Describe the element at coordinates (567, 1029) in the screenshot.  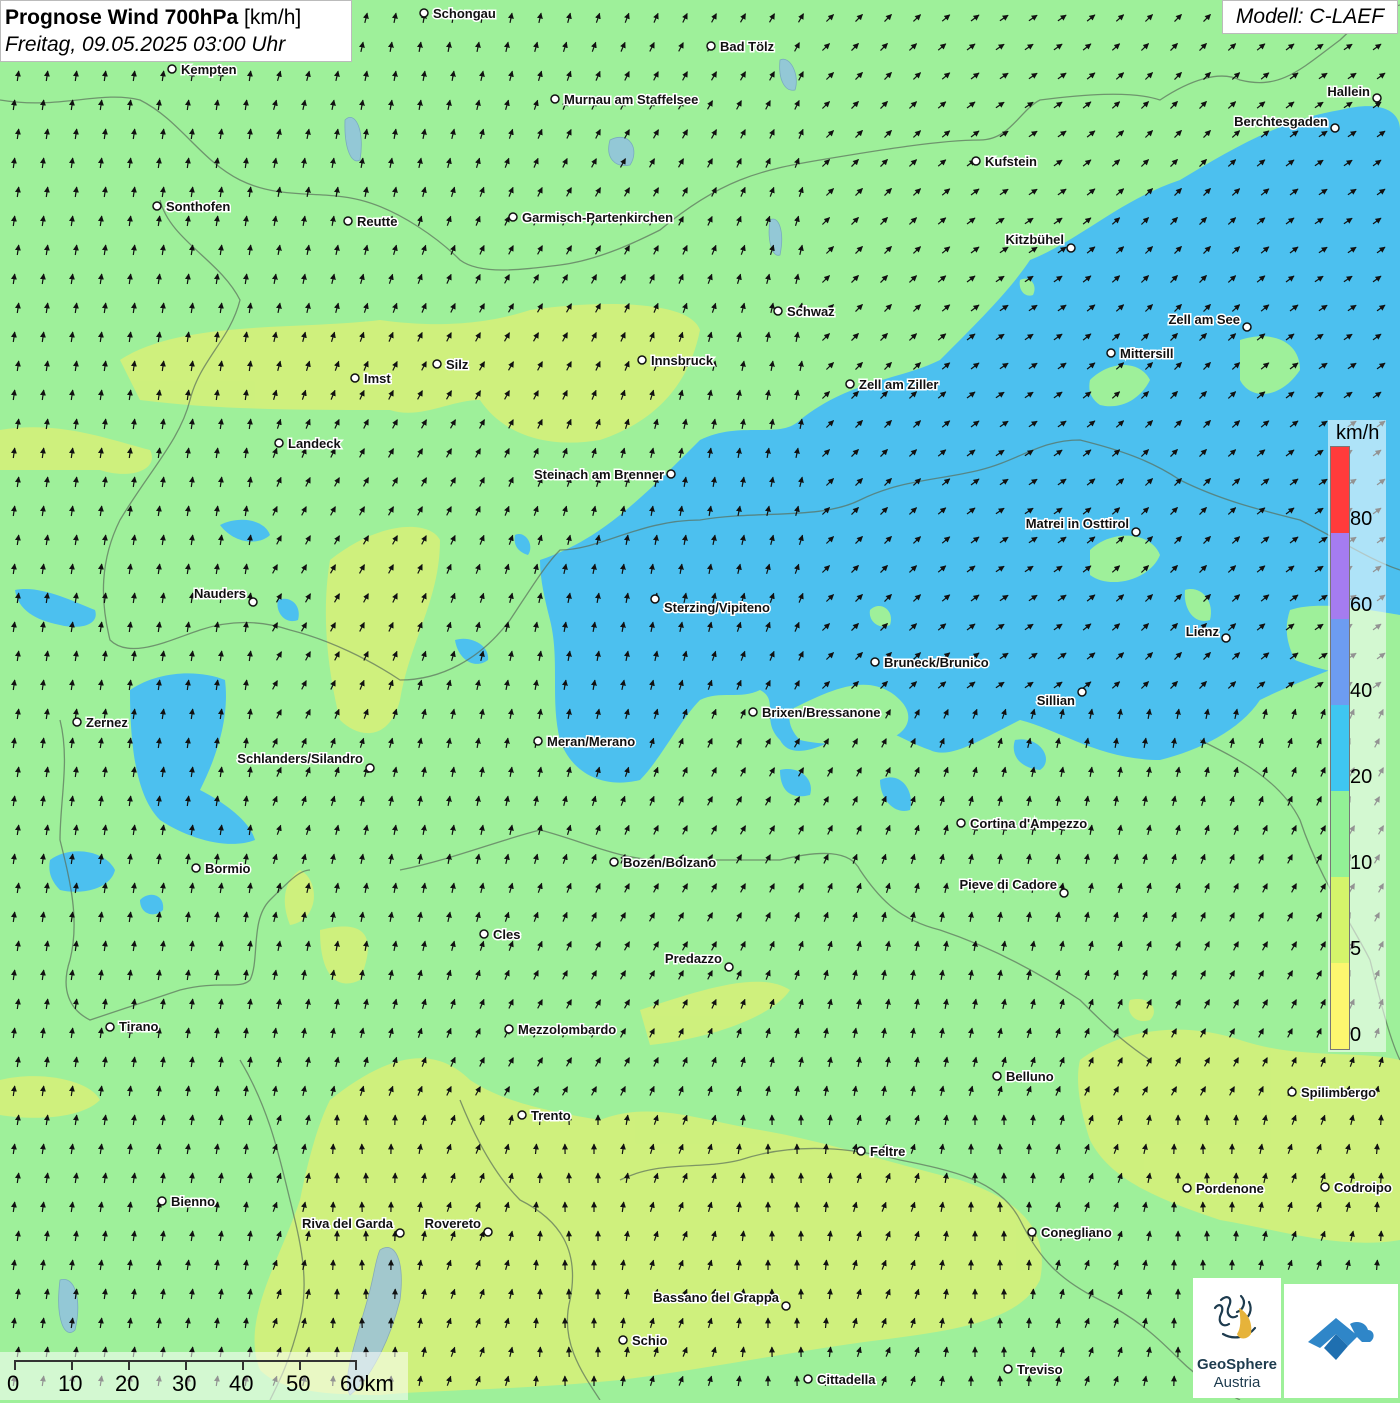
I see `city-label: Mezzolombardo` at that location.